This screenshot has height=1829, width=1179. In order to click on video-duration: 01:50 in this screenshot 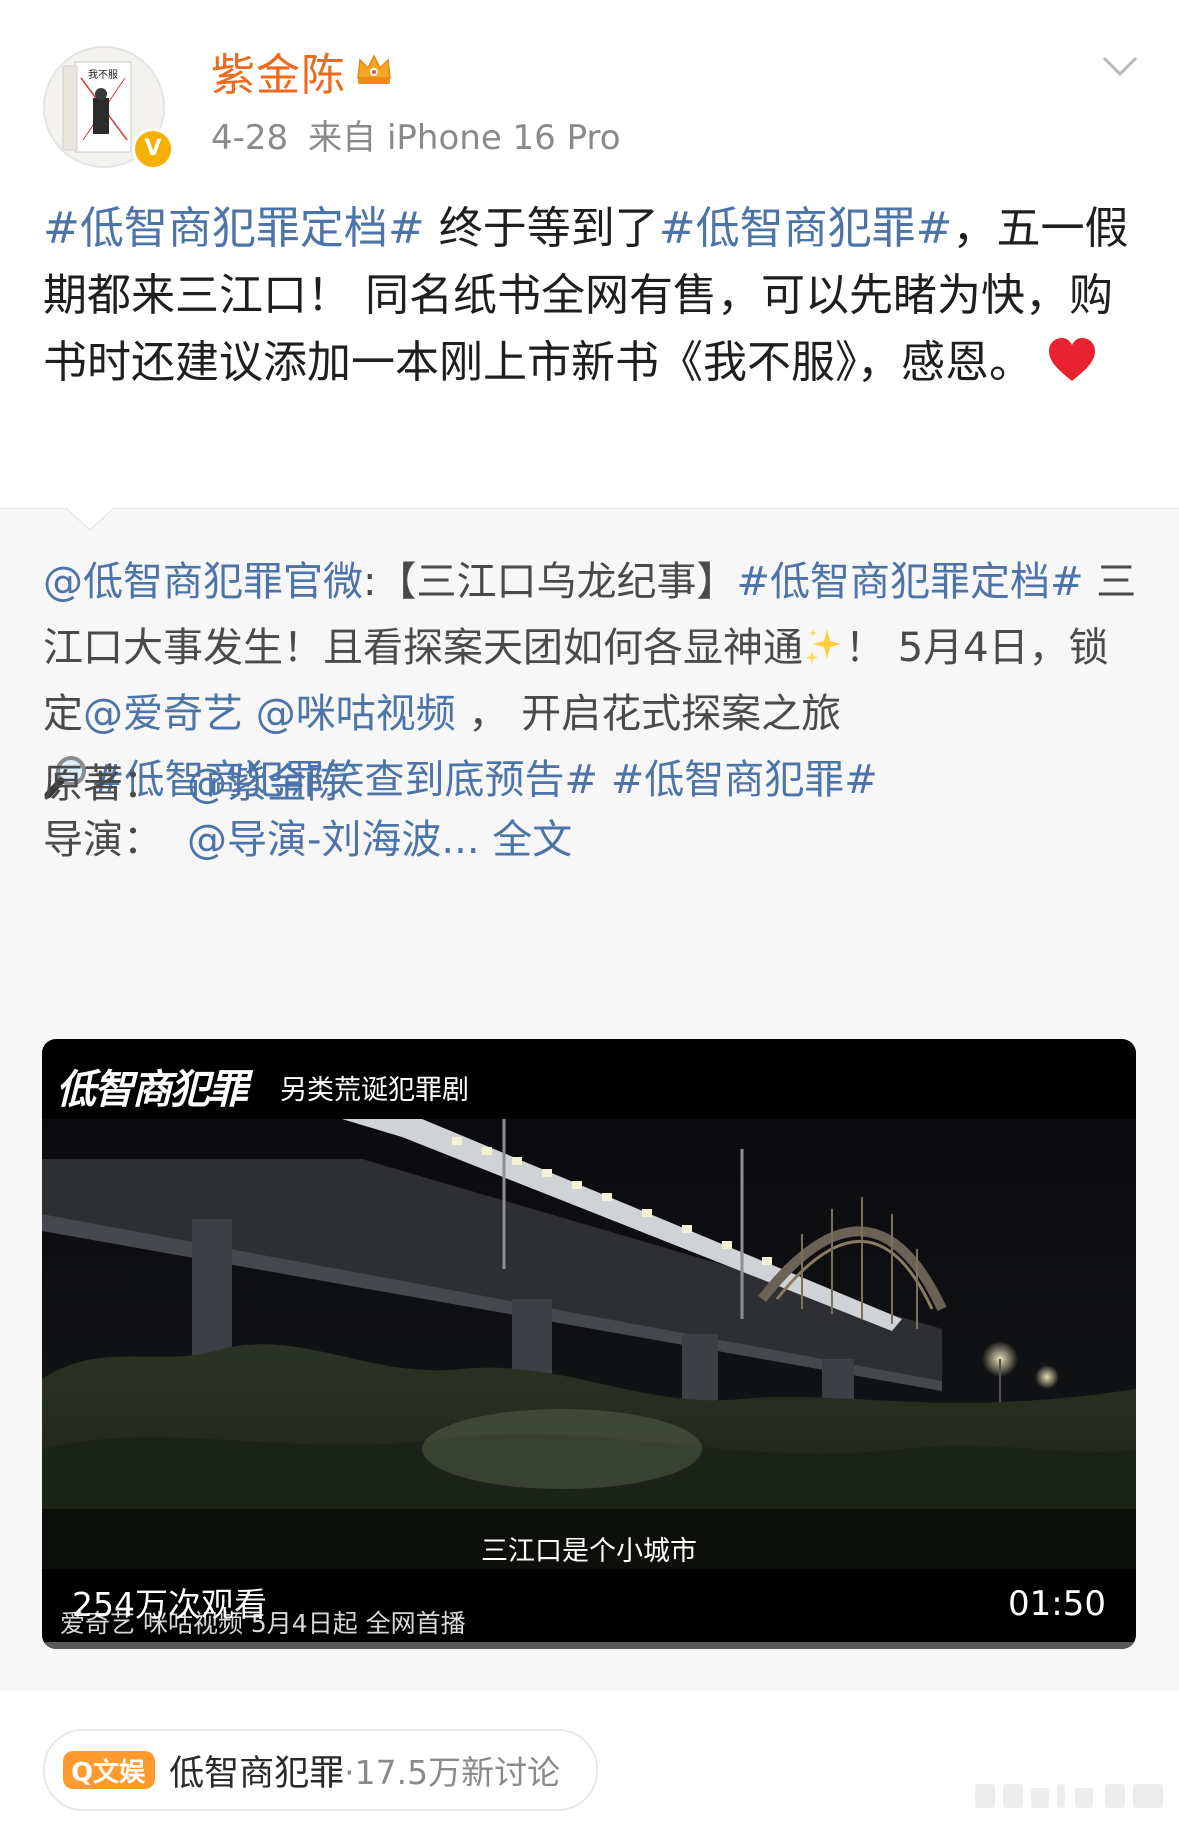, I will do `click(1057, 1604)`.